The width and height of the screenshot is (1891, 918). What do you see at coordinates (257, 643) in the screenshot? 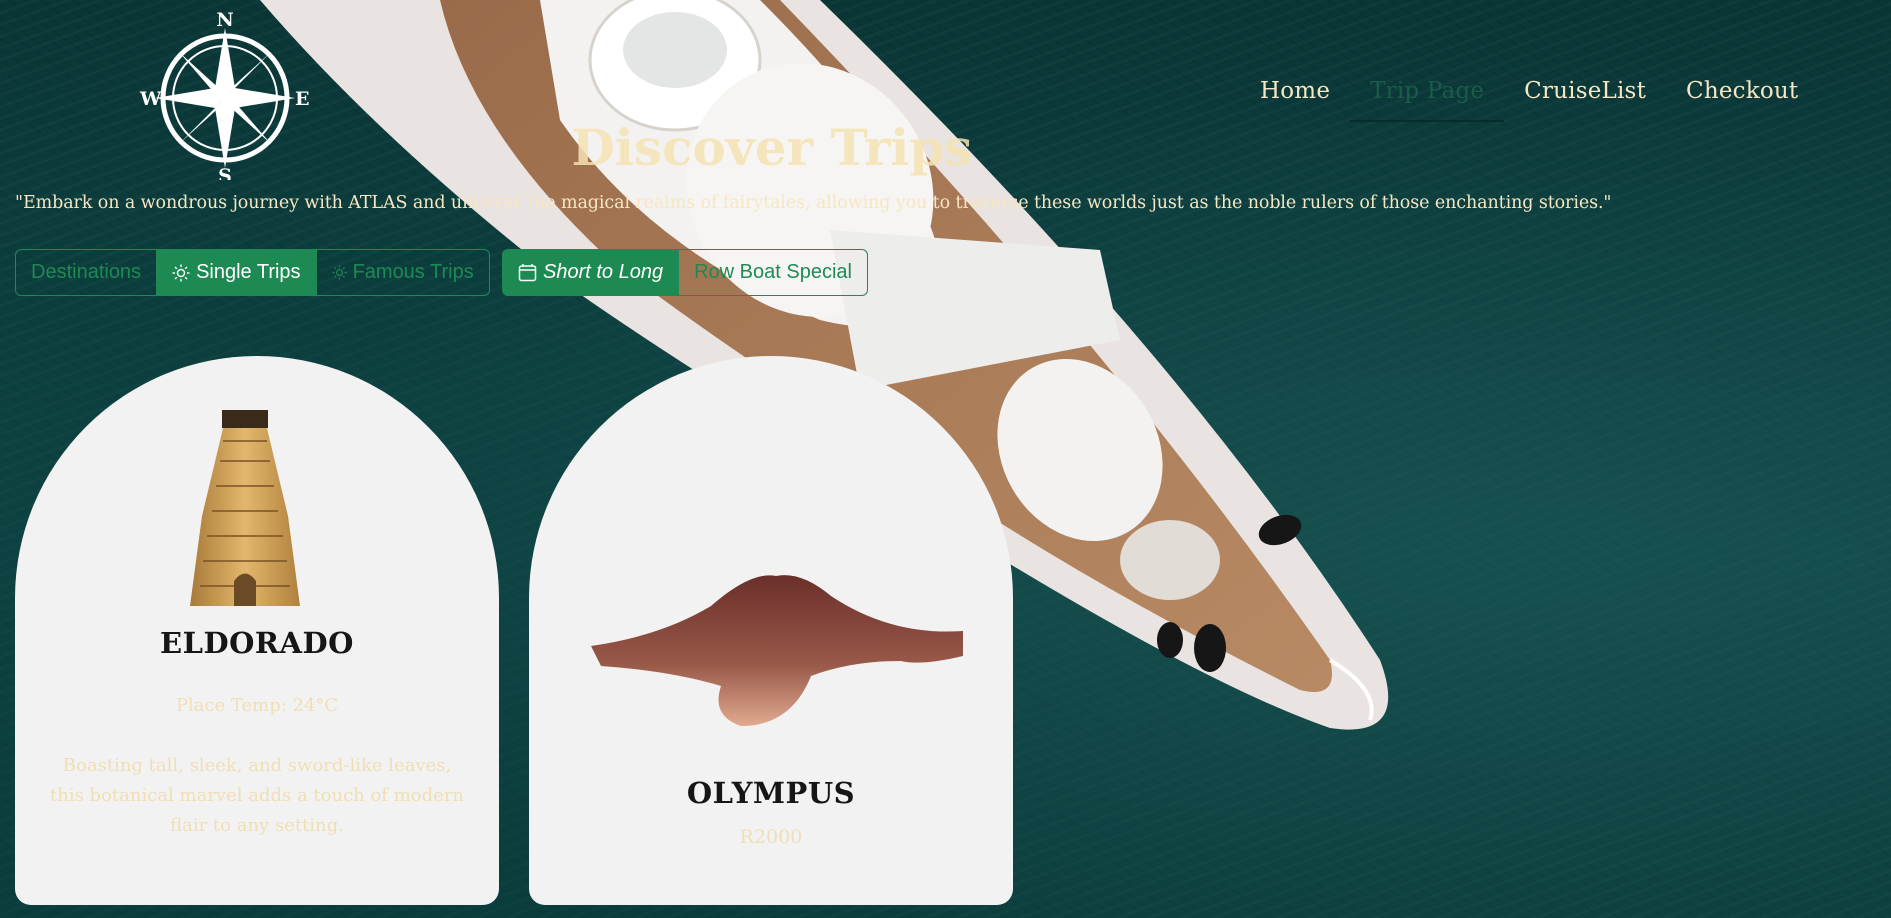
I see `card-title: ELDORADO` at bounding box center [257, 643].